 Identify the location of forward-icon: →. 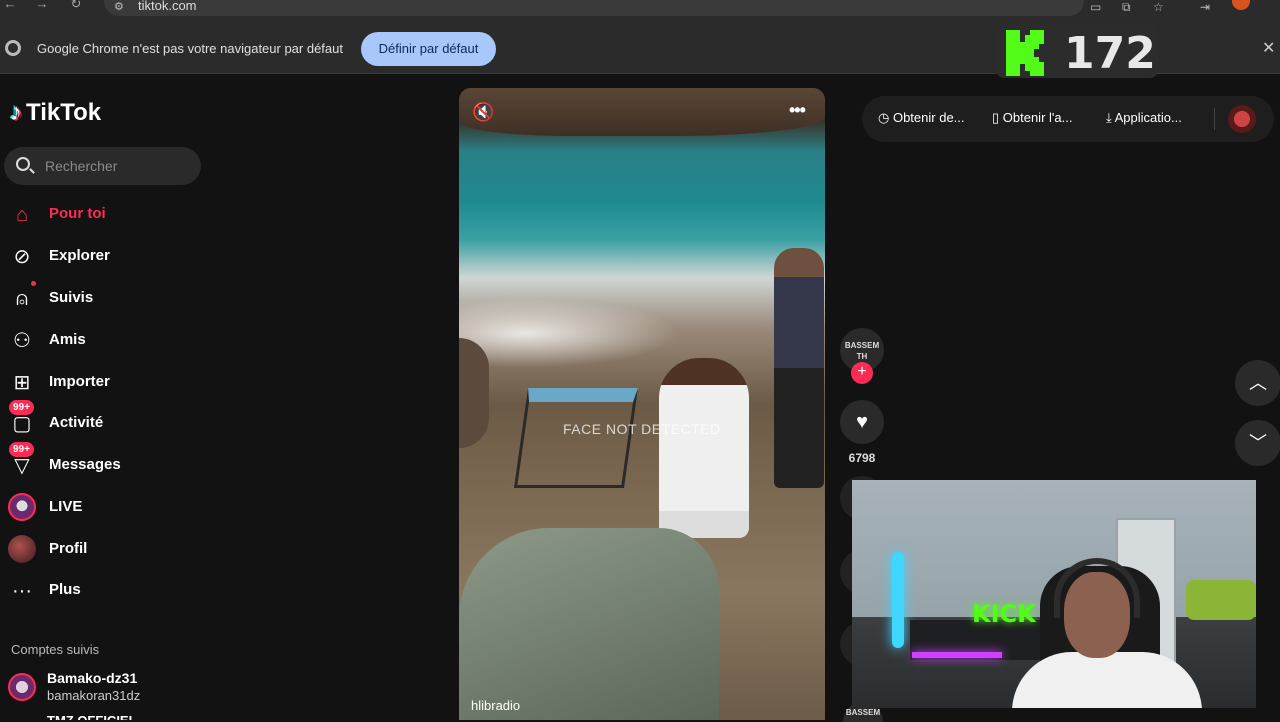
(42, 5).